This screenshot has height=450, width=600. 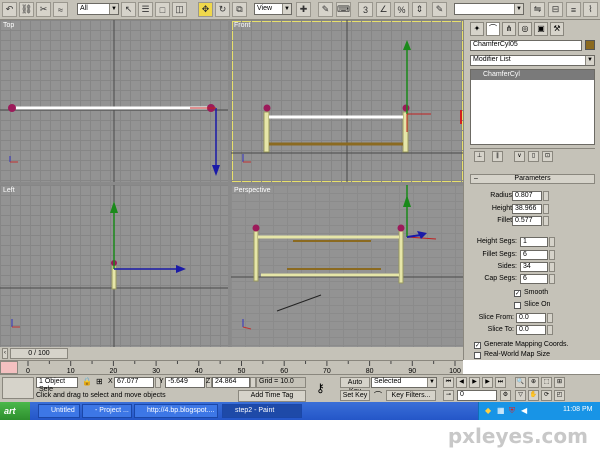 I want to click on time-slider-thumb: 0 / 100, so click(x=39, y=353).